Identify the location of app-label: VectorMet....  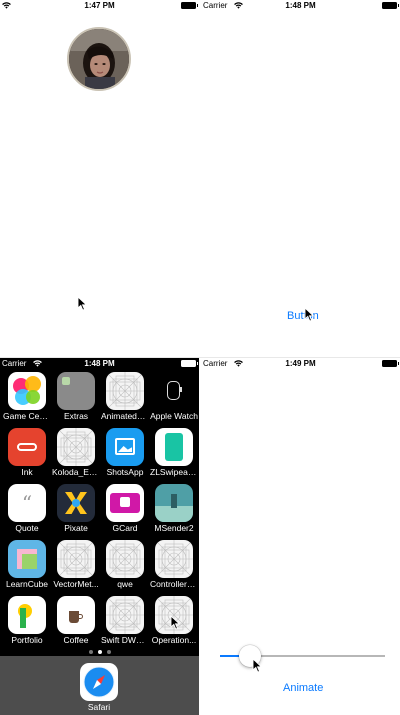
(76, 584).